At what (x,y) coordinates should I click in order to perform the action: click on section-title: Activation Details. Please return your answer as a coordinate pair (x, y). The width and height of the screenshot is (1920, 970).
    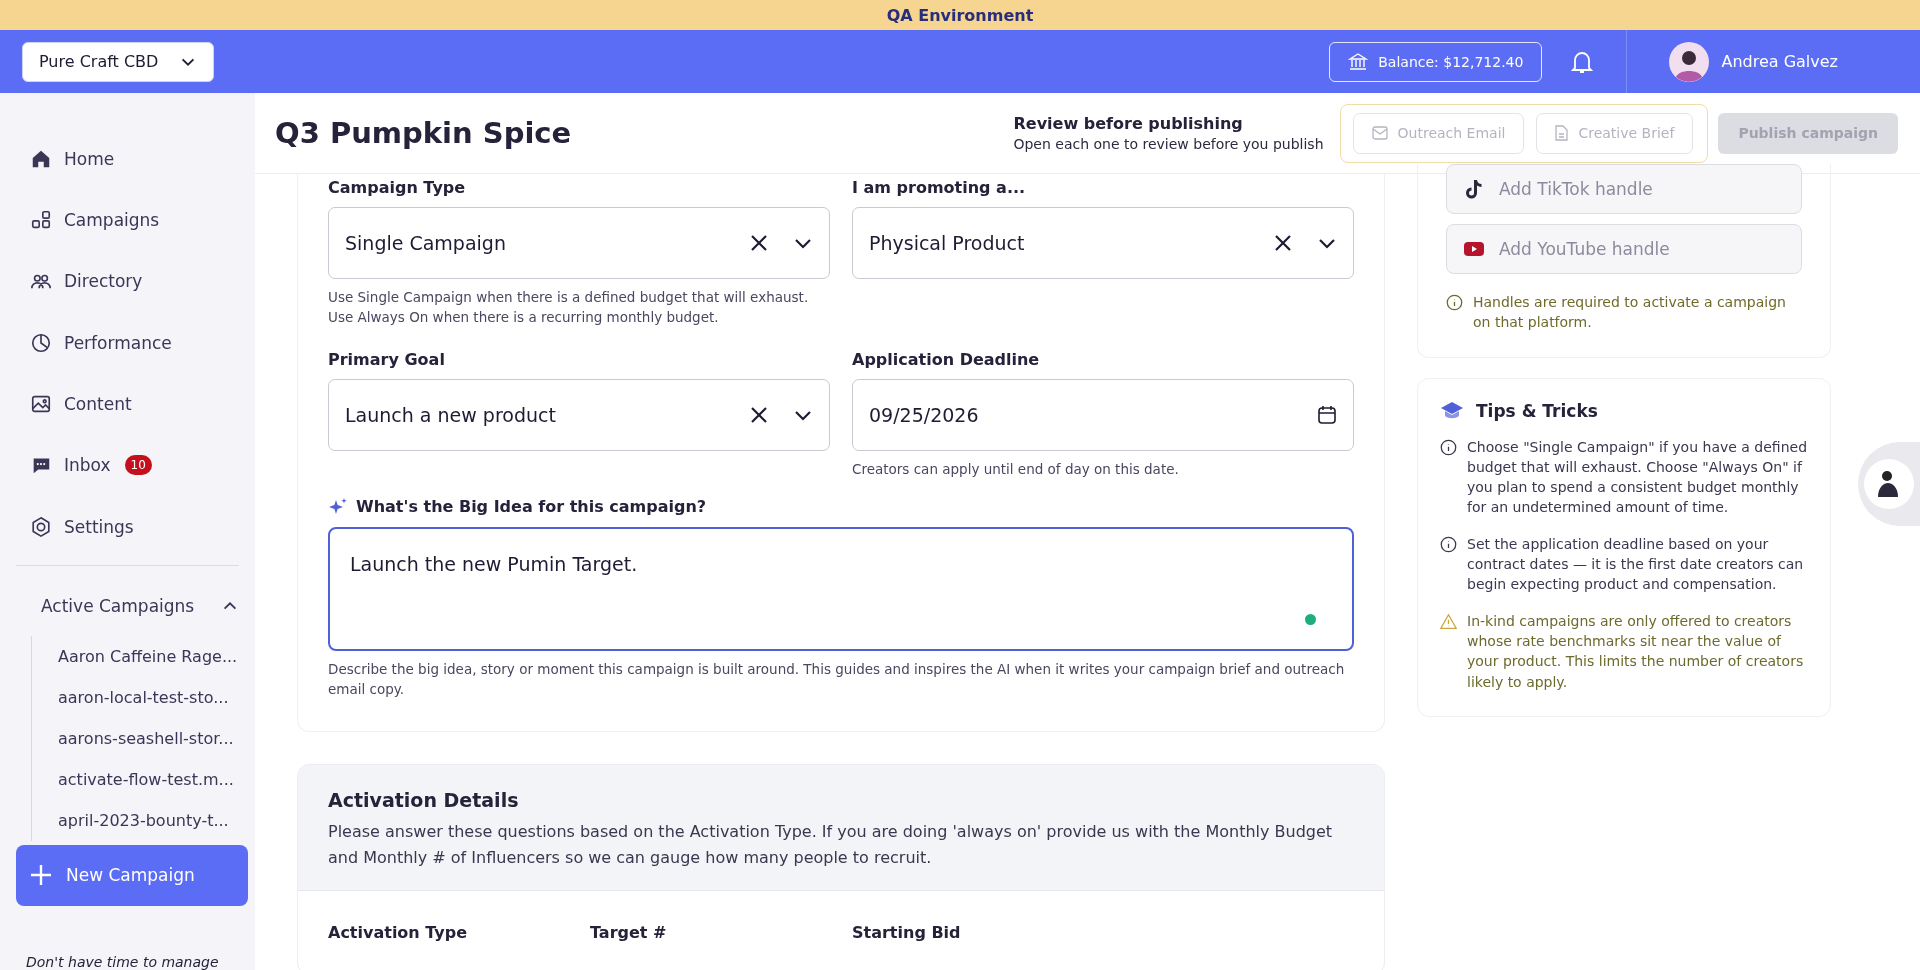
    Looking at the image, I should click on (424, 800).